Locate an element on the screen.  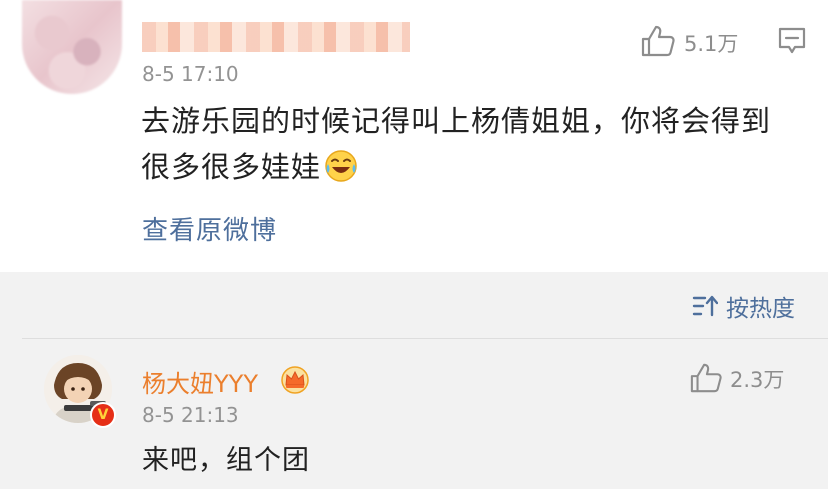
post-comment-text: 去游乐园的时候记得叫上杨倩姐姐，你将会得到 很多很多娃娃 is located at coordinates (471, 144).